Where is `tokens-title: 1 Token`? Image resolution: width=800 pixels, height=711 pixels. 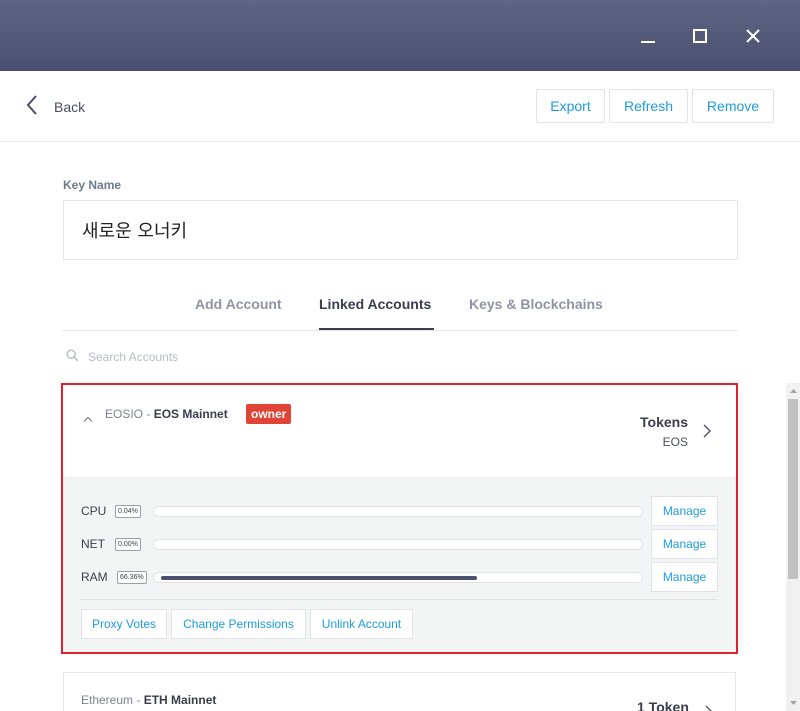 tokens-title: 1 Token is located at coordinates (663, 705).